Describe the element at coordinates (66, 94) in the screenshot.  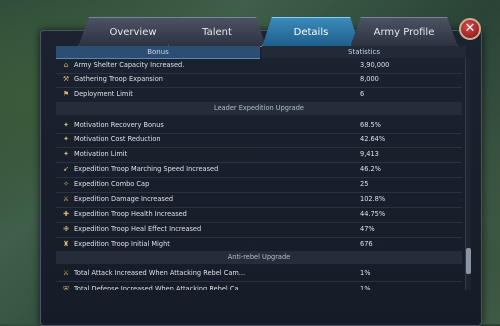
I see `flag-icon: ⚑` at that location.